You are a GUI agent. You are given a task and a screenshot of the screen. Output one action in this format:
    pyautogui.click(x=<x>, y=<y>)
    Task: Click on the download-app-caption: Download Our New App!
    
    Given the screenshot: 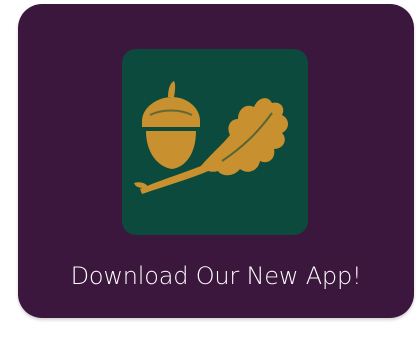 What is the action you would take?
    pyautogui.click(x=216, y=276)
    